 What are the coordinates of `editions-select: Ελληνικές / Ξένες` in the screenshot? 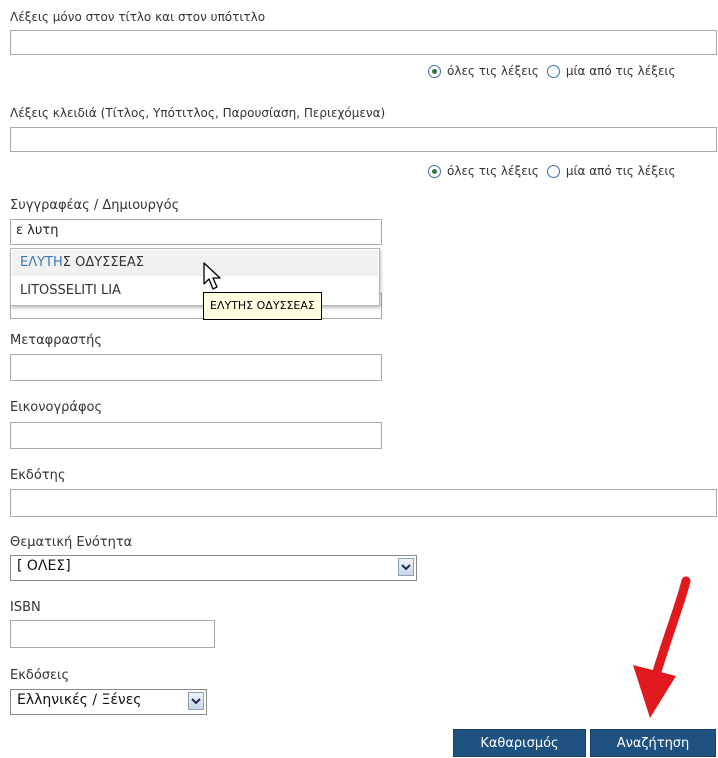 It's located at (108, 702).